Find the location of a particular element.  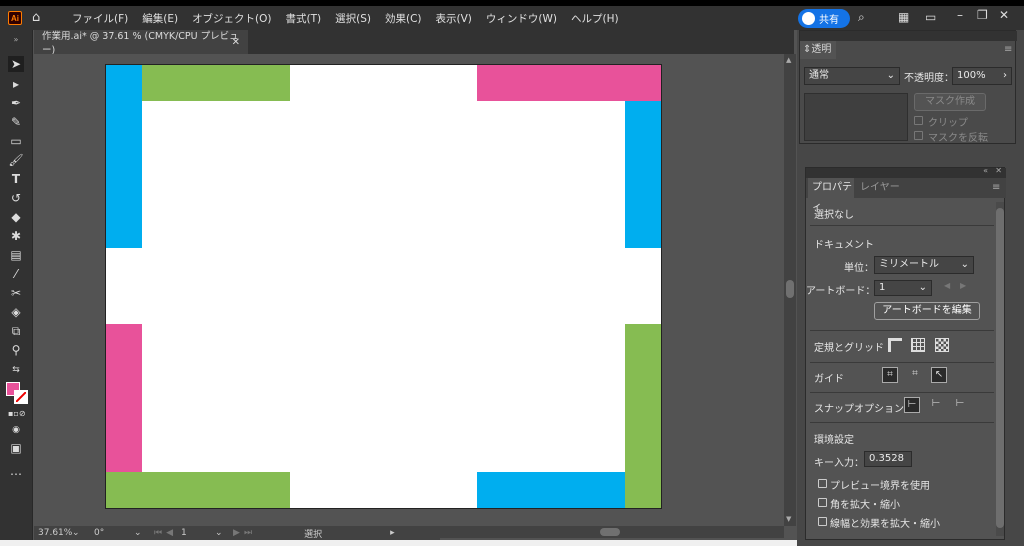

workspace-switcher-icon: ▭ is located at coordinates (930, 17).